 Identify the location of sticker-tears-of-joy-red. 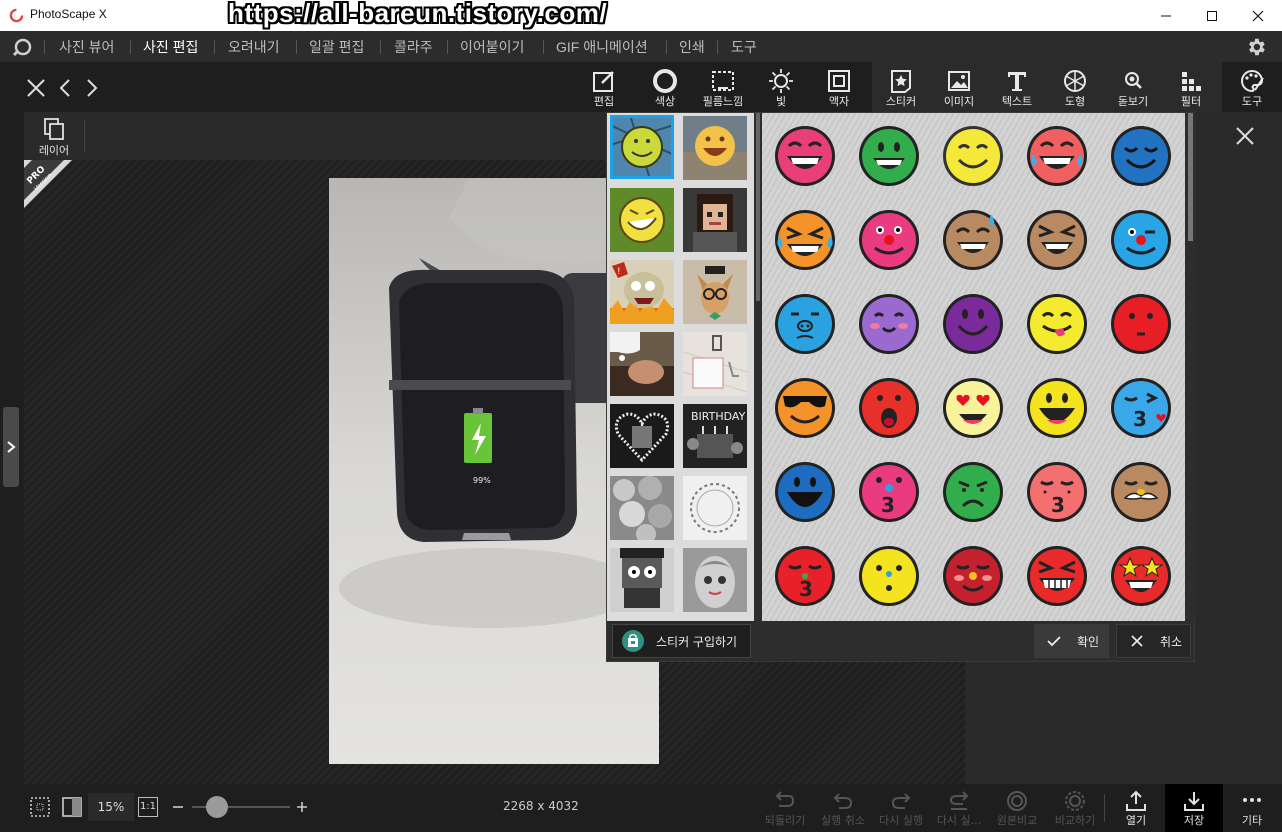
(1057, 156).